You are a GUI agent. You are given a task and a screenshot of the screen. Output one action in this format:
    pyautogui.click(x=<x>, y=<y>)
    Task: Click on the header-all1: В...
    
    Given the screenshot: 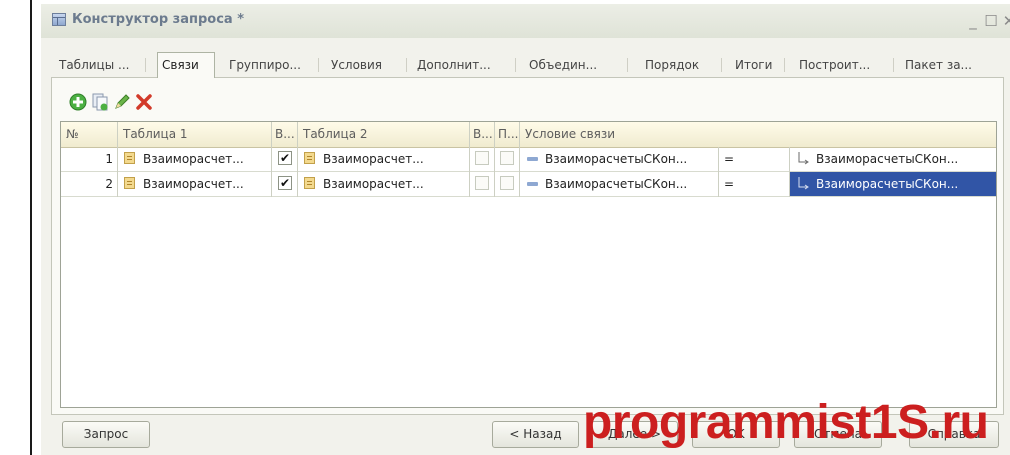 What is the action you would take?
    pyautogui.click(x=284, y=134)
    